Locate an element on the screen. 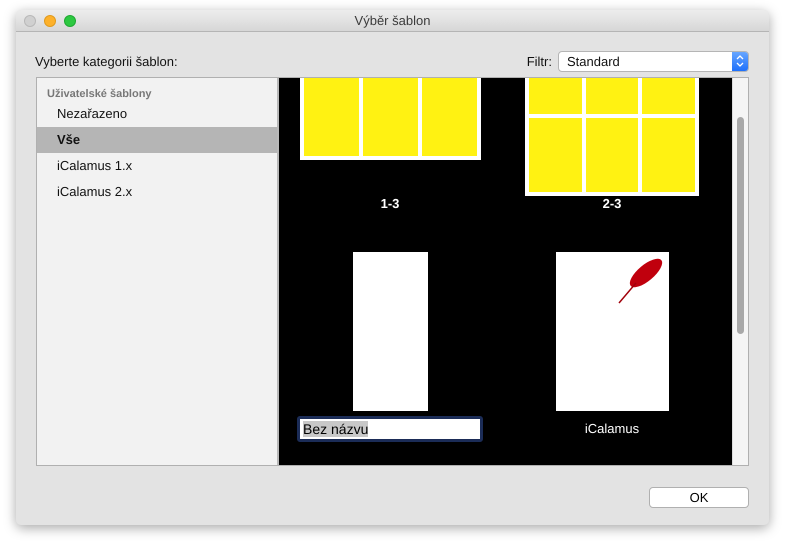 The height and width of the screenshot is (548, 785). template-name: 1-3 is located at coordinates (390, 203).